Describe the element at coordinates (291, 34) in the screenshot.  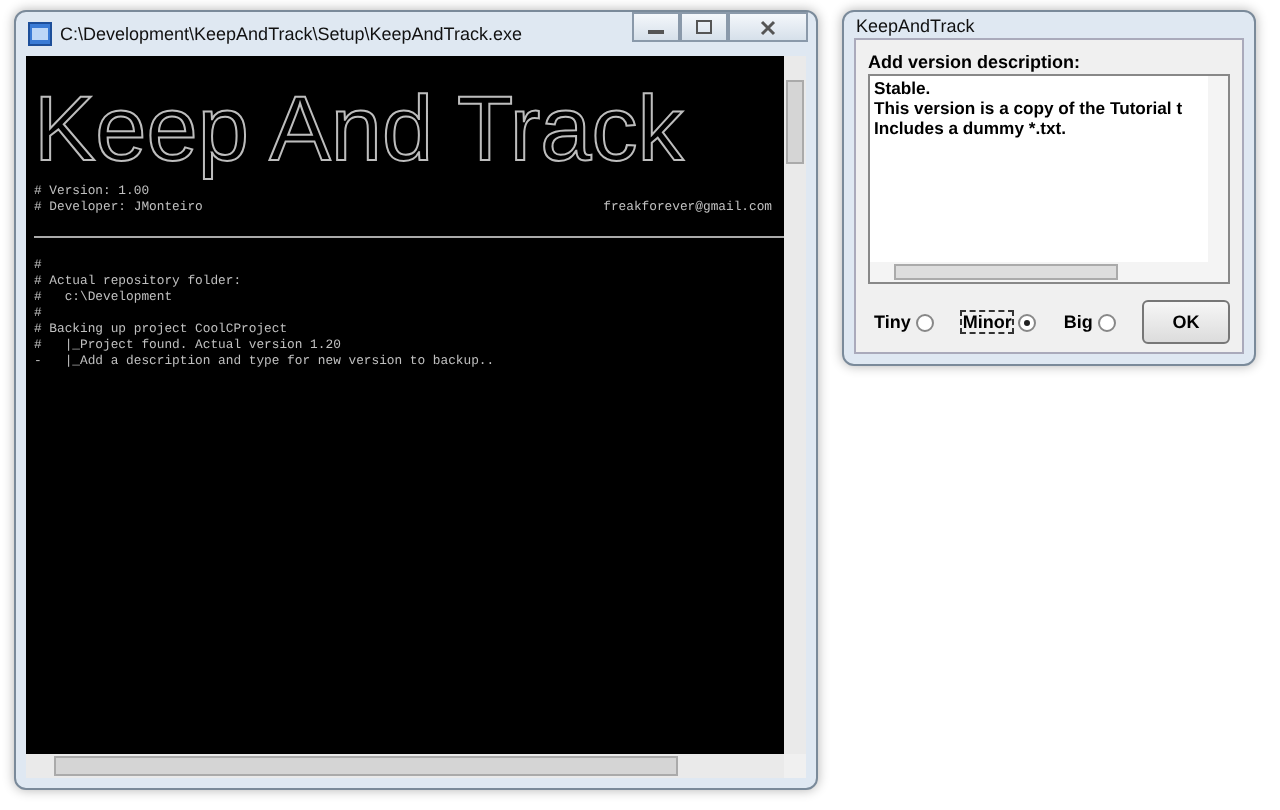
I see `window-title: C:\Development\KeepAndTrack\Setup\KeepAndTrack.exe` at that location.